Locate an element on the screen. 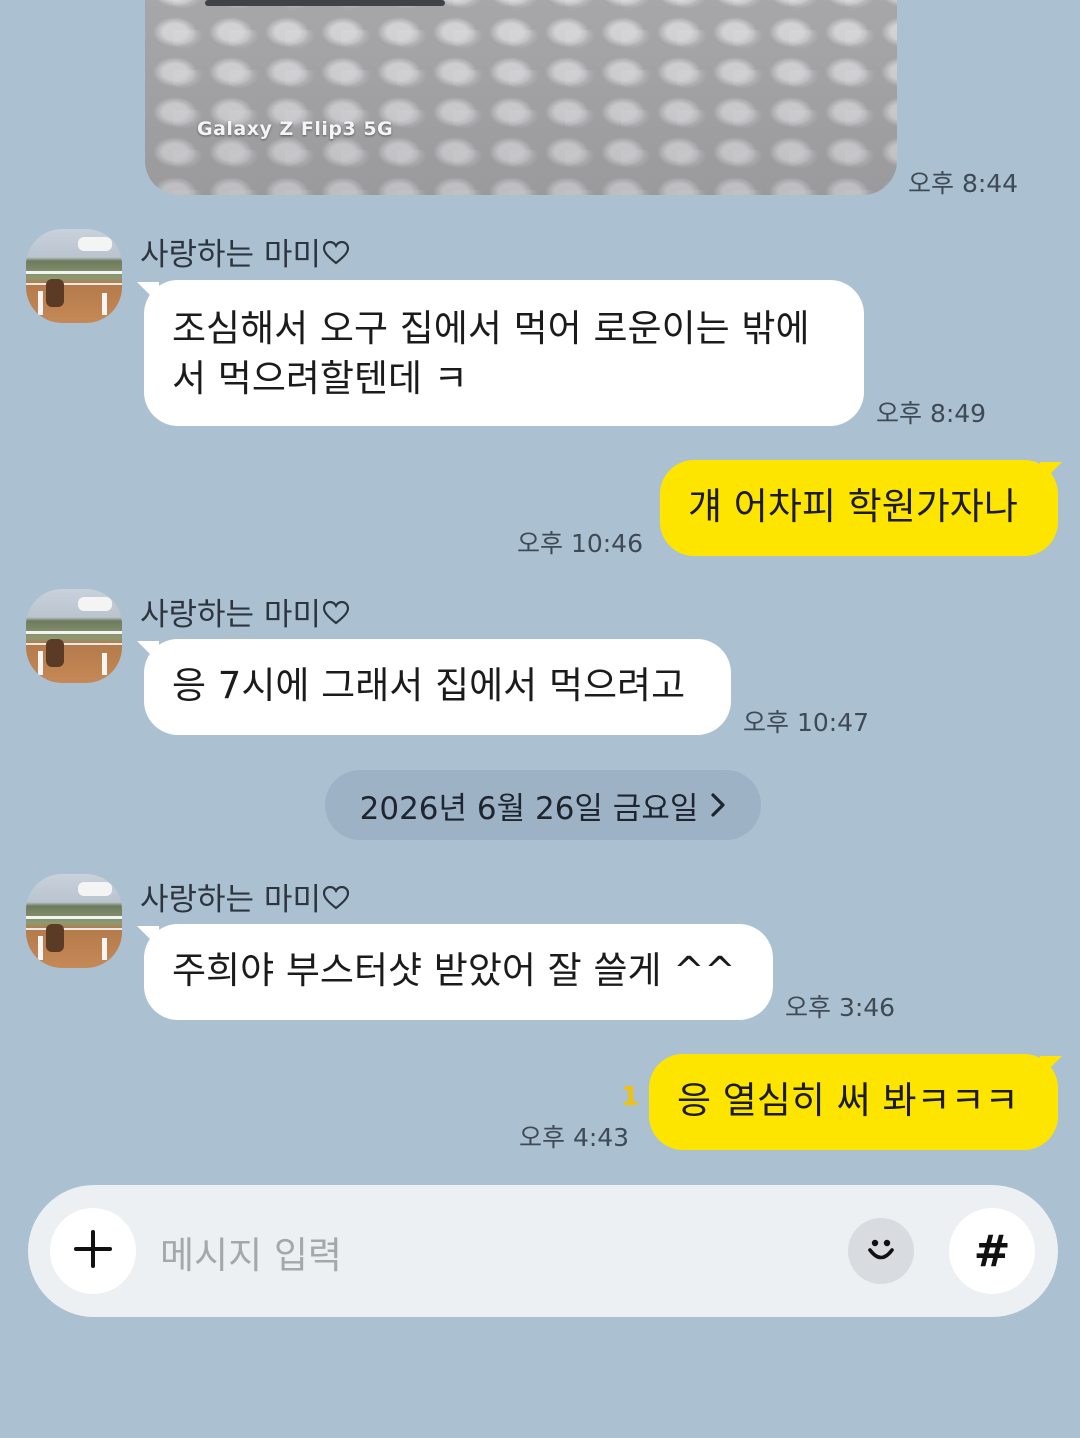 The image size is (1080, 1438). photo-shade is located at coordinates (521, 97).